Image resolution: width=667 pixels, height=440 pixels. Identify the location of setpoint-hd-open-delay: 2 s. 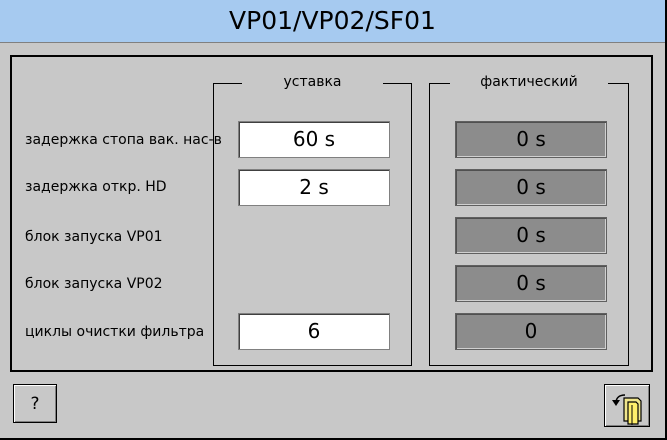
(314, 187).